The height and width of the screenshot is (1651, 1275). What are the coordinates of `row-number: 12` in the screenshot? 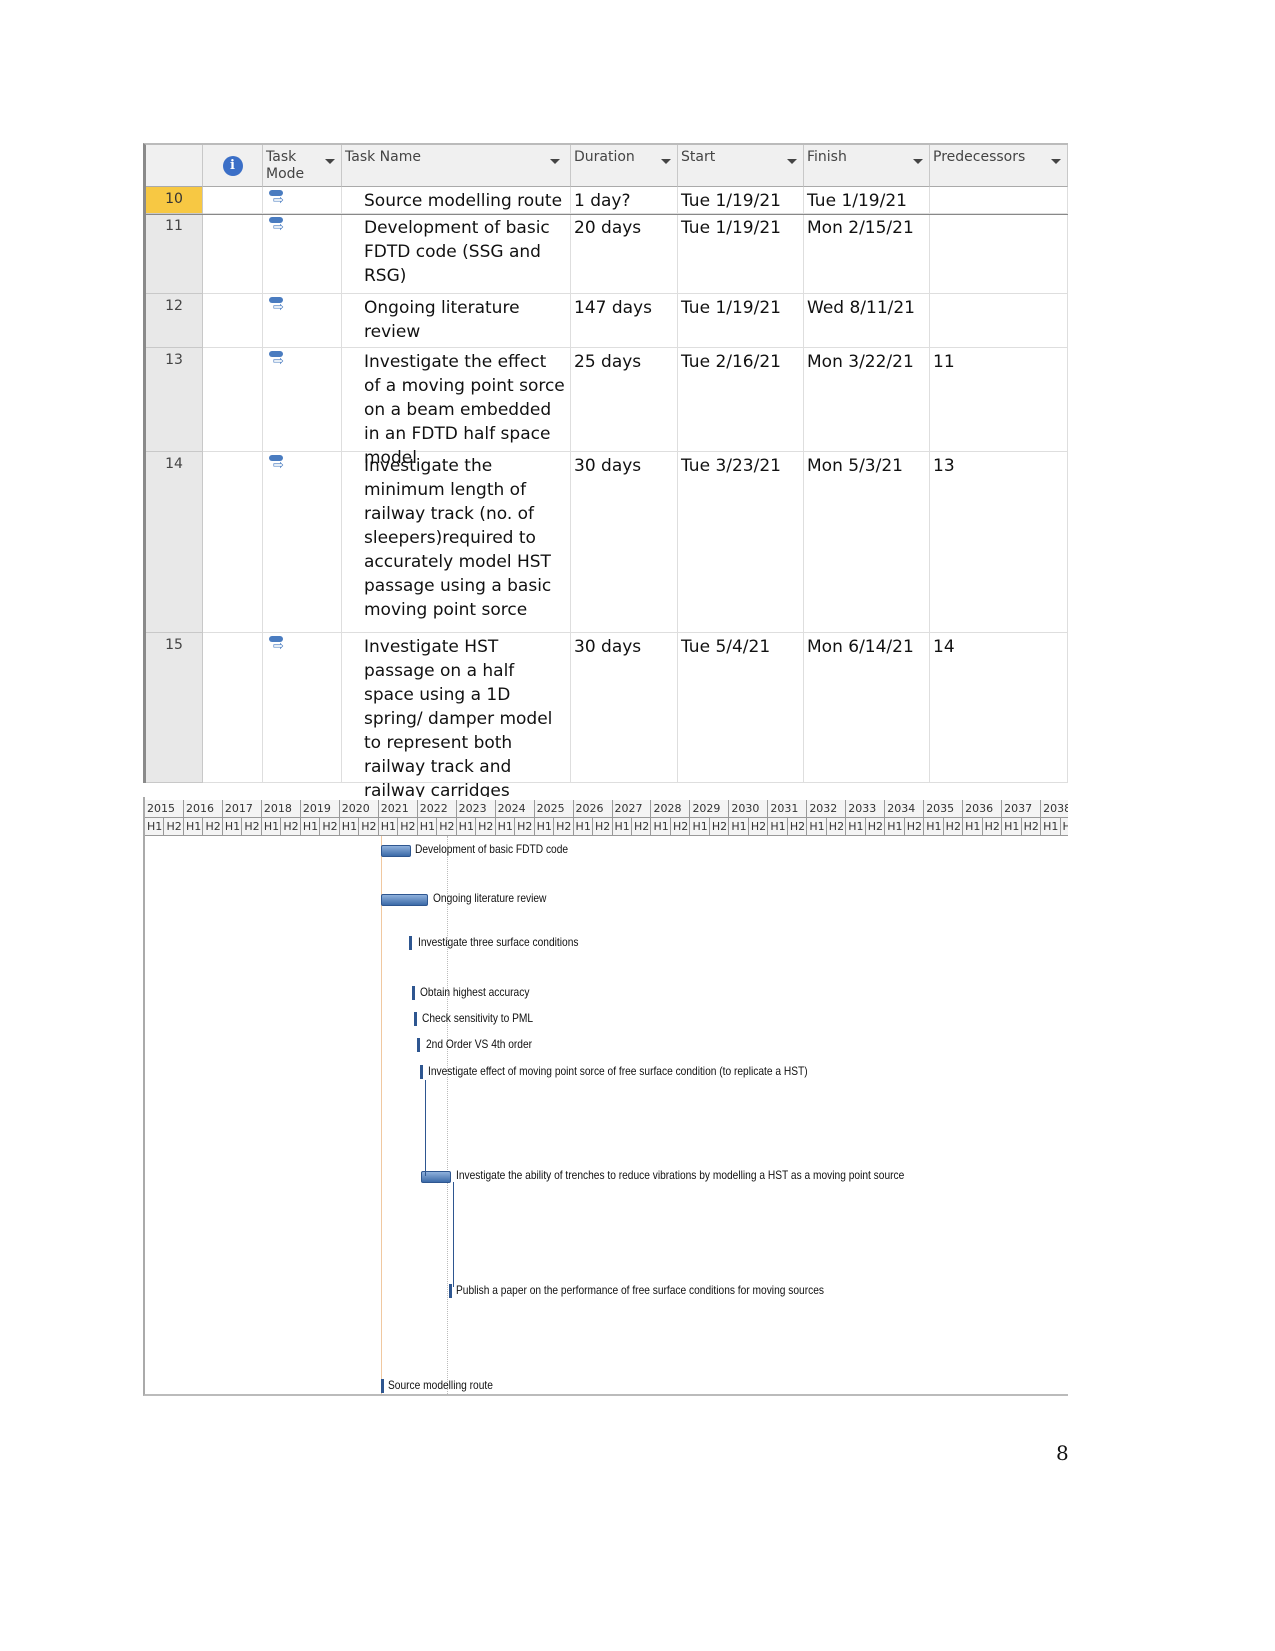 It's located at (174, 321).